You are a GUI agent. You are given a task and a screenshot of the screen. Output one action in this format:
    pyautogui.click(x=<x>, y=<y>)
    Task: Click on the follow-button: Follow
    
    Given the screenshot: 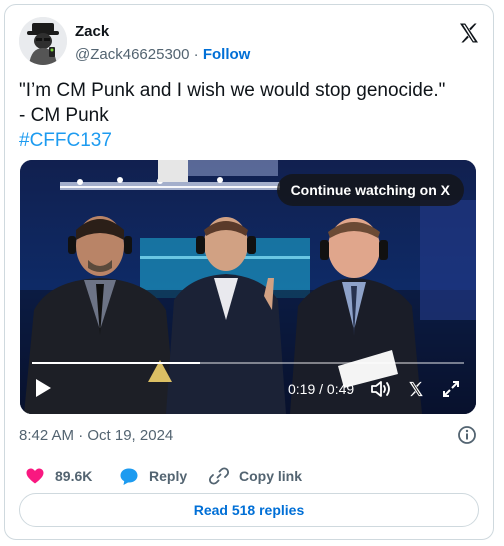 What is the action you would take?
    pyautogui.click(x=227, y=54)
    